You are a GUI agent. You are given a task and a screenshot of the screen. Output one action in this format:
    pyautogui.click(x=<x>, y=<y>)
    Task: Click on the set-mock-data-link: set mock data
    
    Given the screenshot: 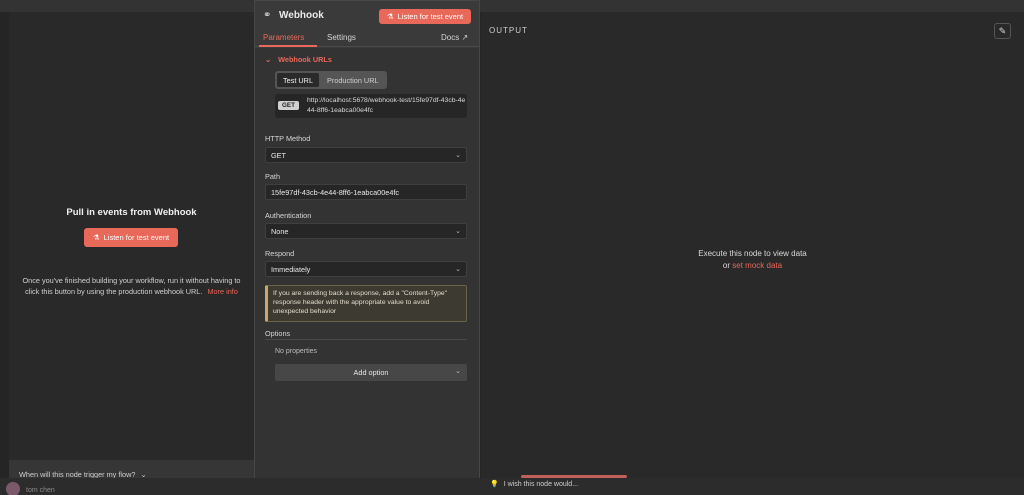 What is the action you would take?
    pyautogui.click(x=757, y=265)
    